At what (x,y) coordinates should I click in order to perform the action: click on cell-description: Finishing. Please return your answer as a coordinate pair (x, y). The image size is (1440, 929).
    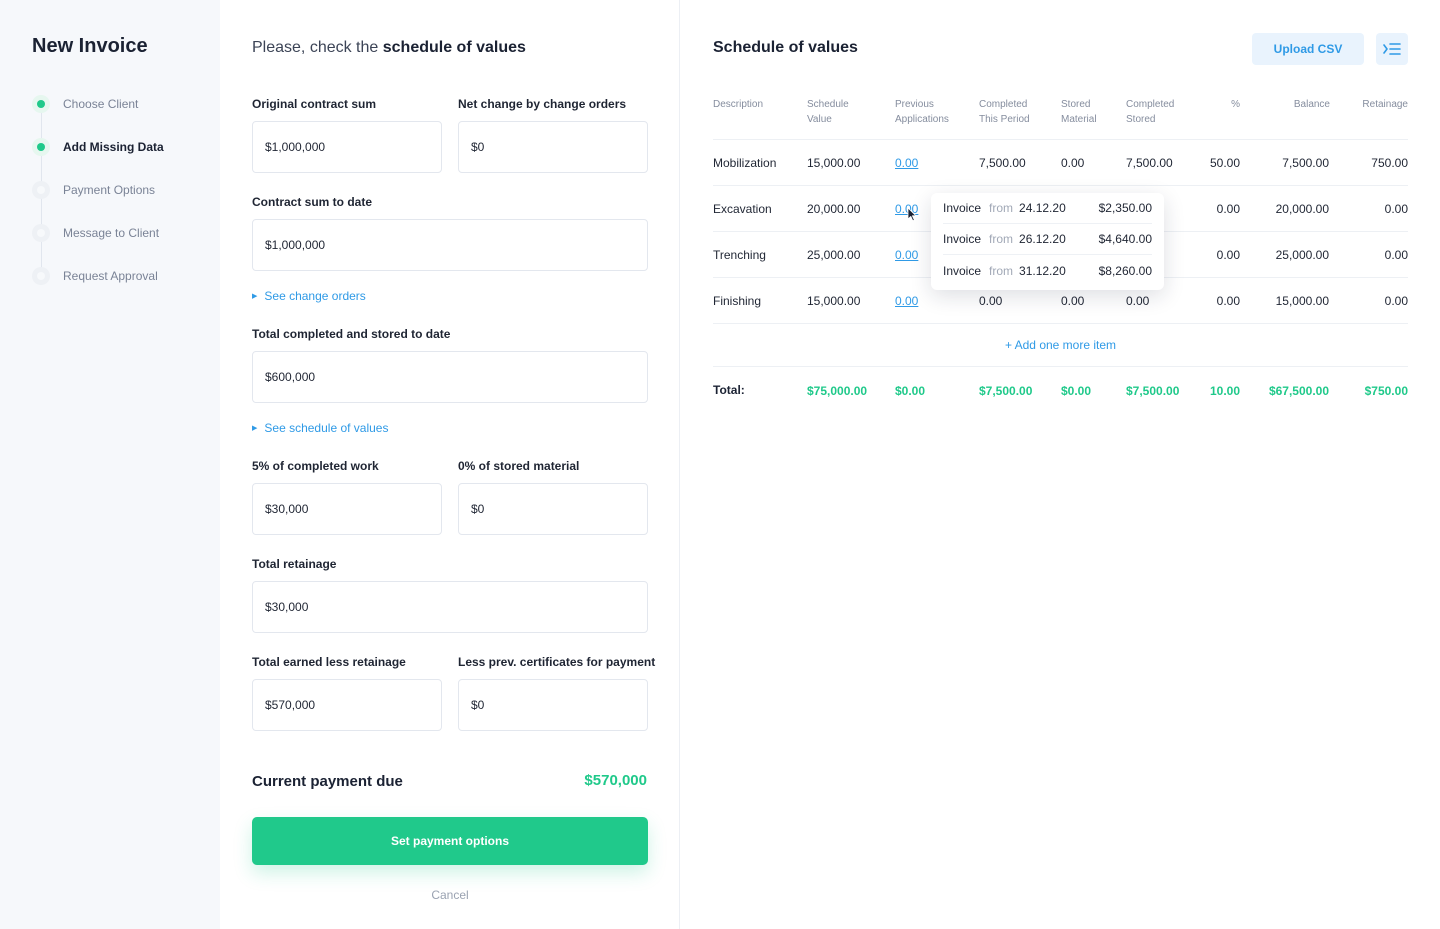
    Looking at the image, I should click on (737, 301).